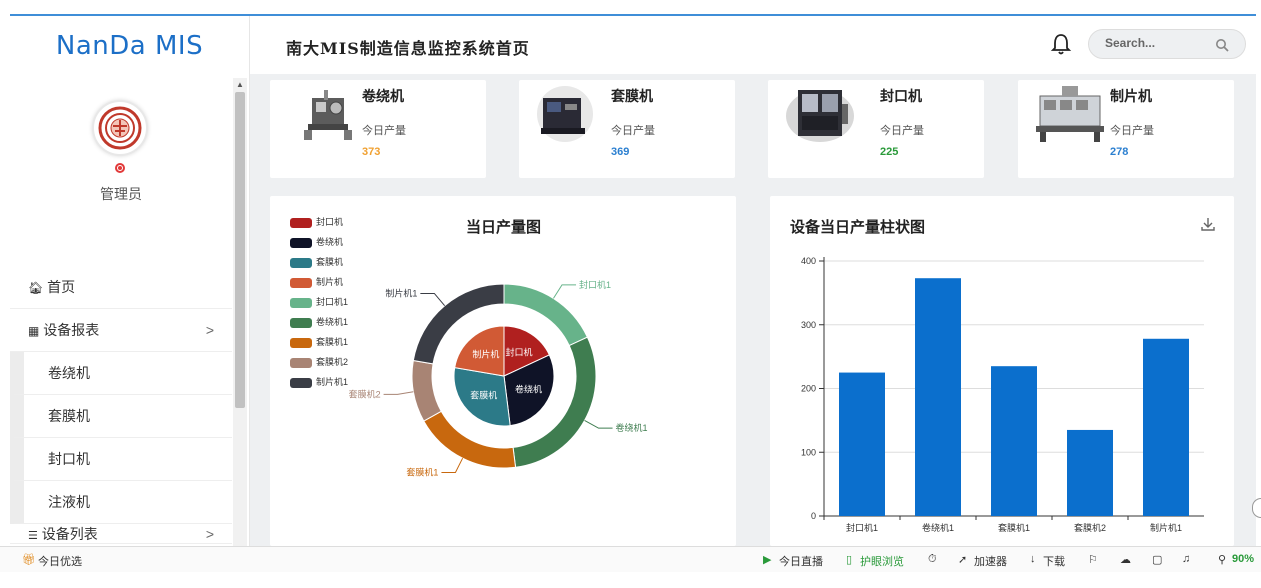 Image resolution: width=1261 pixels, height=588 pixels. I want to click on sidebar-item-label: 设备报表, so click(71, 330).